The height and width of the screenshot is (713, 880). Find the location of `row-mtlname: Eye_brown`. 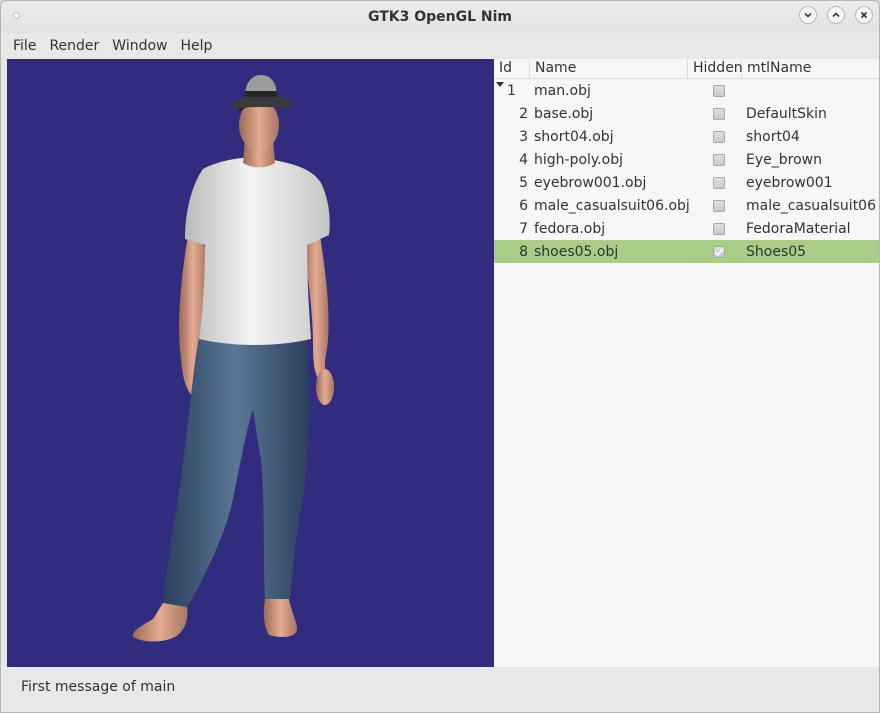

row-mtlname: Eye_brown is located at coordinates (784, 159).